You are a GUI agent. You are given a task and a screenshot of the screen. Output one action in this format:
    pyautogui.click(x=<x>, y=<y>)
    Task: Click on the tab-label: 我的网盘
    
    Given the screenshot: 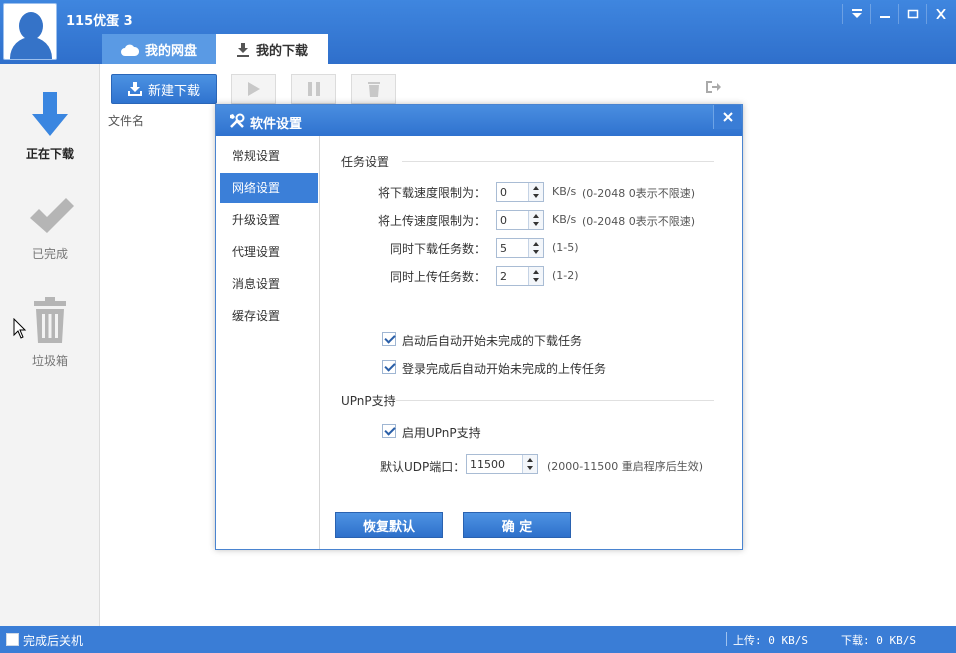 What is the action you would take?
    pyautogui.click(x=170, y=51)
    